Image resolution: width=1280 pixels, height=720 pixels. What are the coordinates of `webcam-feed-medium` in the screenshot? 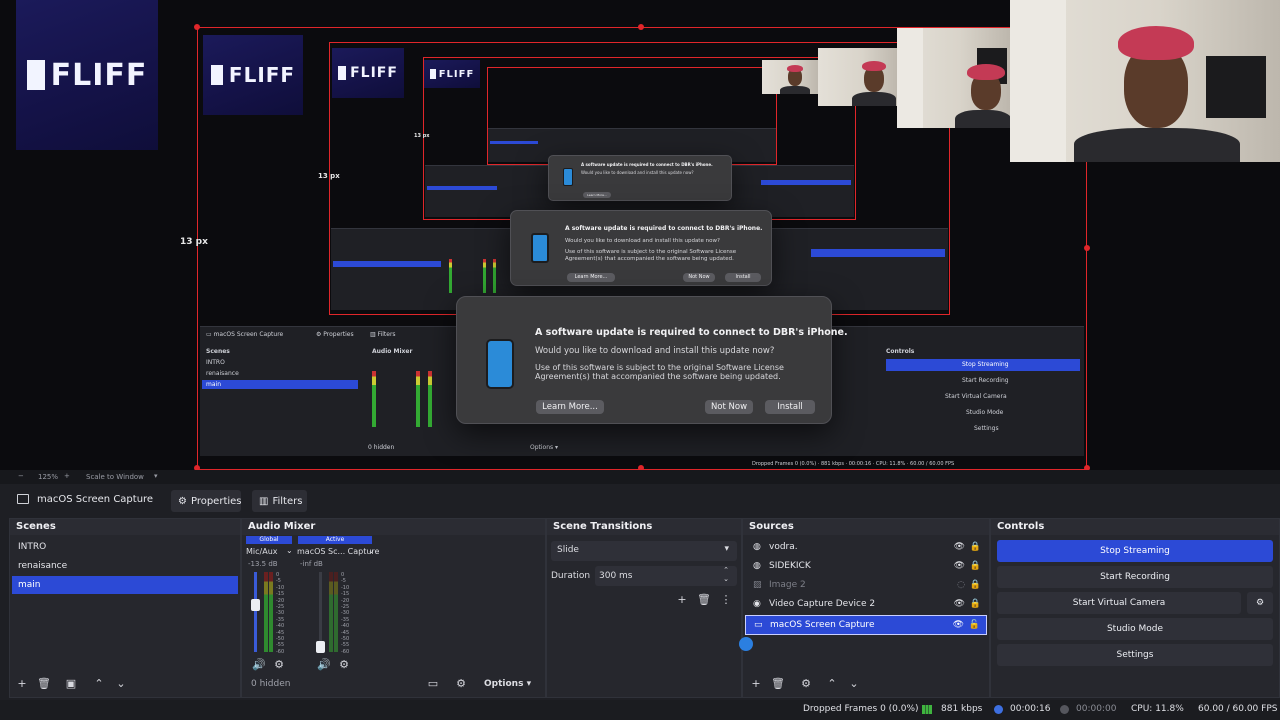 It's located at (953, 78).